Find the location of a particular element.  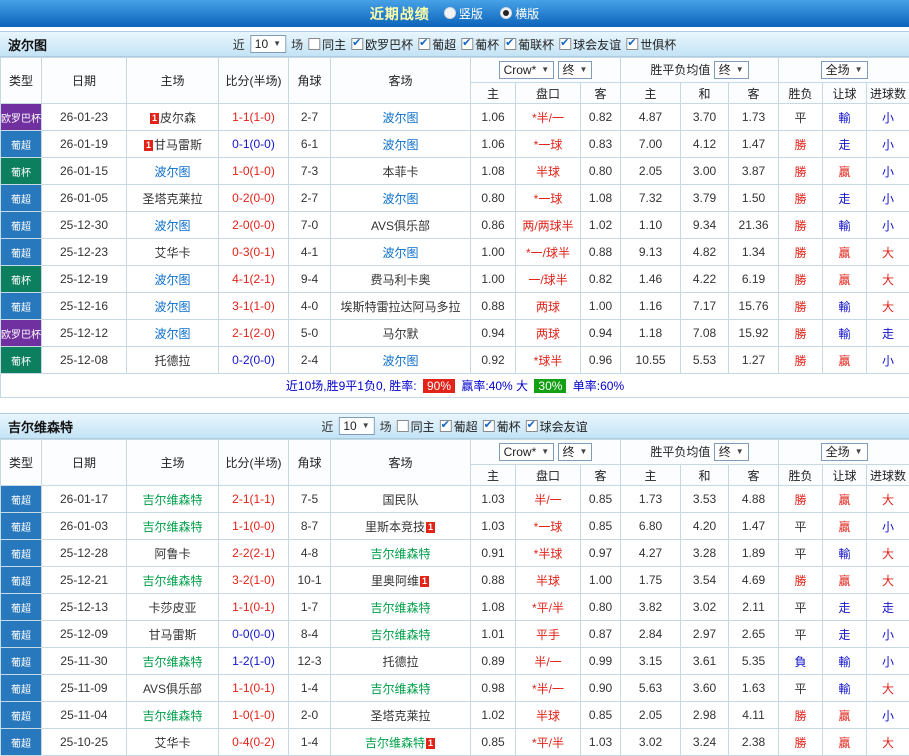

team-cell: 国民队 is located at coordinates (401, 499).